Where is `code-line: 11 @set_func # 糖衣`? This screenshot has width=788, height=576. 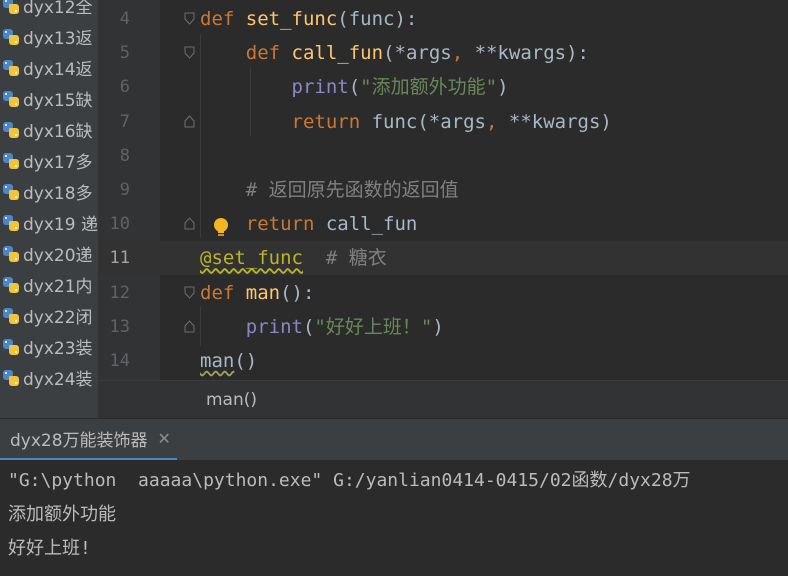 code-line: 11 @set_func # 糖衣 is located at coordinates (443, 258).